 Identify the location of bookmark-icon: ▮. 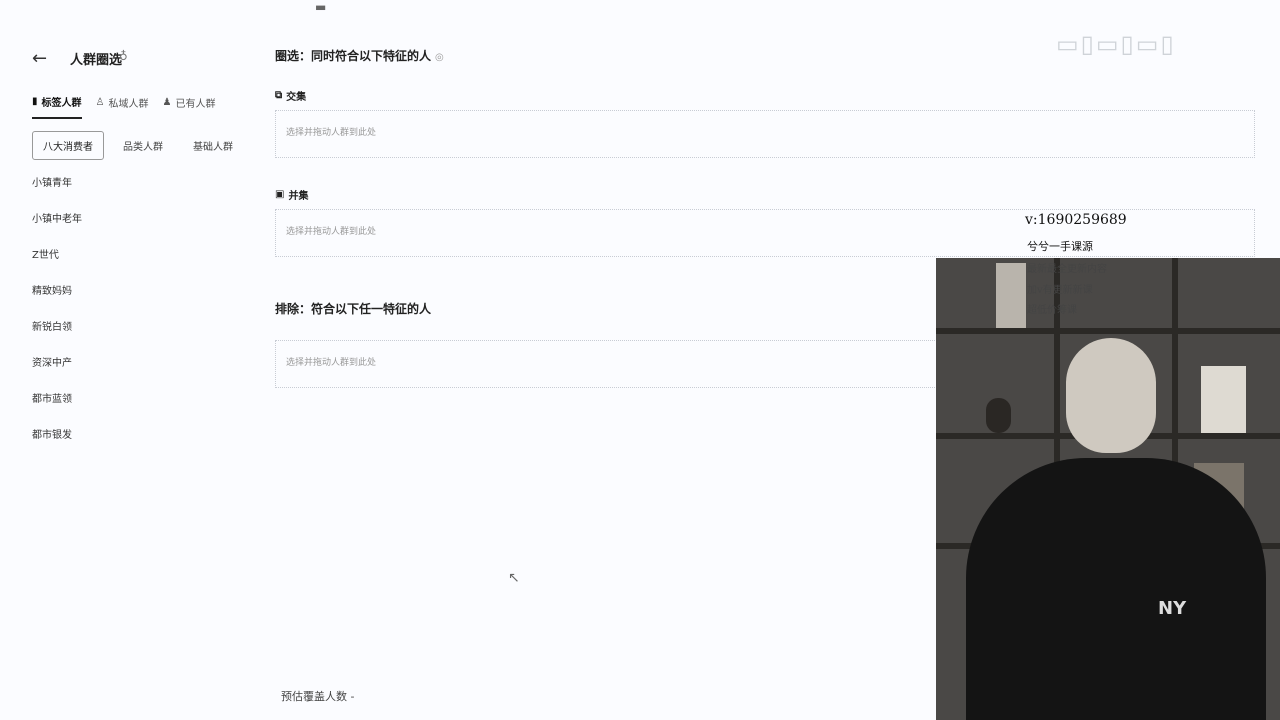
(35, 101).